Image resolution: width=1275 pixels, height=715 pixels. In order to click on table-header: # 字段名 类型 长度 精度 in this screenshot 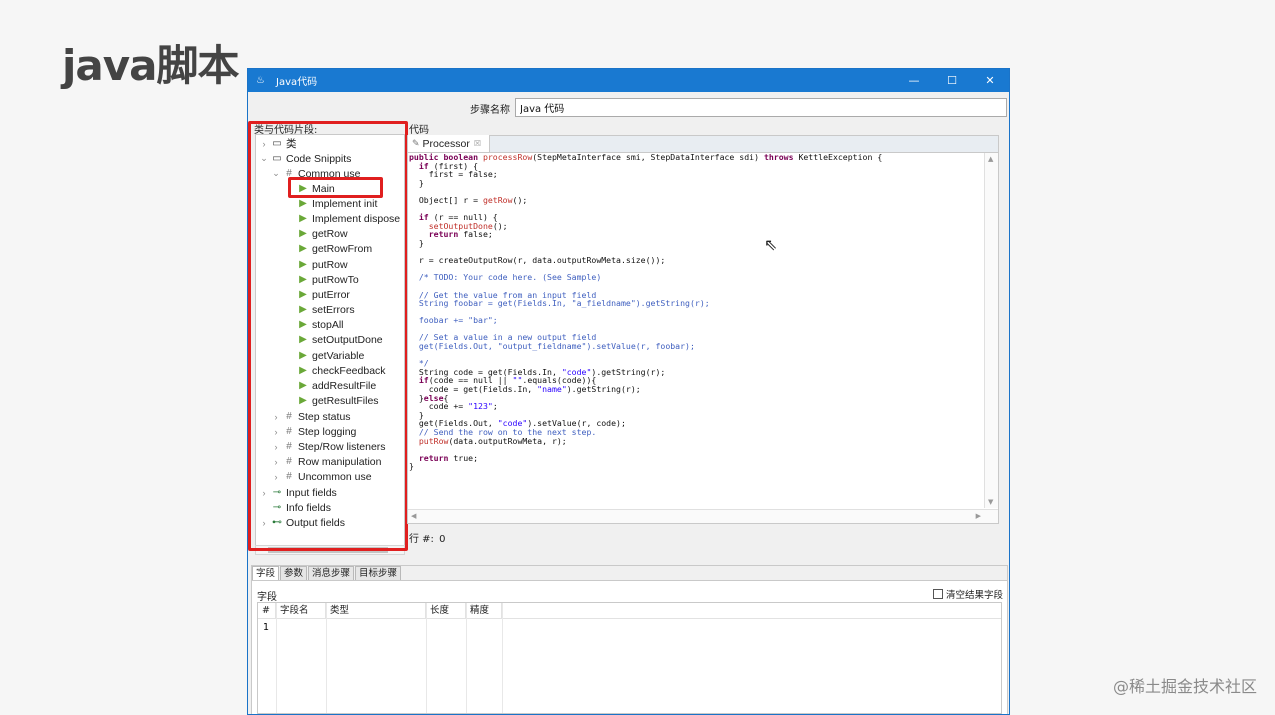, I will do `click(629, 611)`.